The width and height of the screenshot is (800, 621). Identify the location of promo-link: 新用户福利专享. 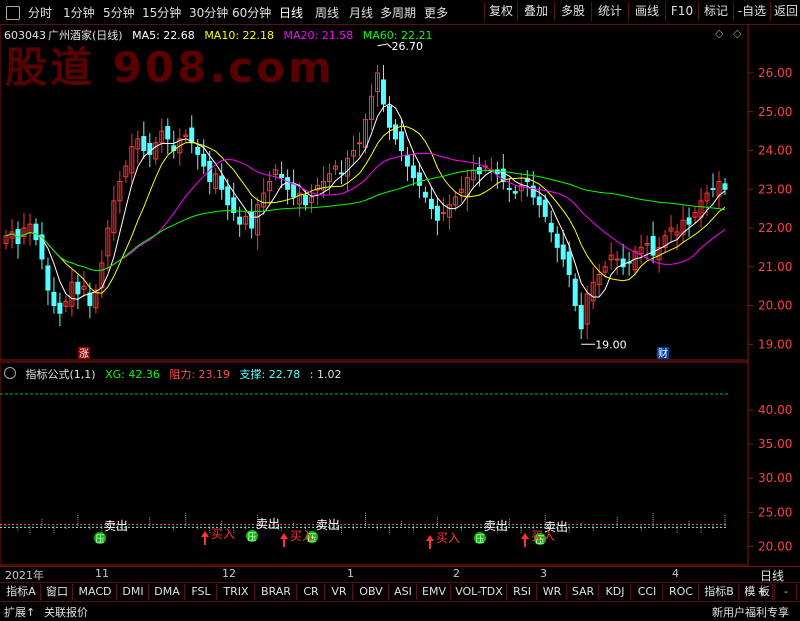
(750, 612).